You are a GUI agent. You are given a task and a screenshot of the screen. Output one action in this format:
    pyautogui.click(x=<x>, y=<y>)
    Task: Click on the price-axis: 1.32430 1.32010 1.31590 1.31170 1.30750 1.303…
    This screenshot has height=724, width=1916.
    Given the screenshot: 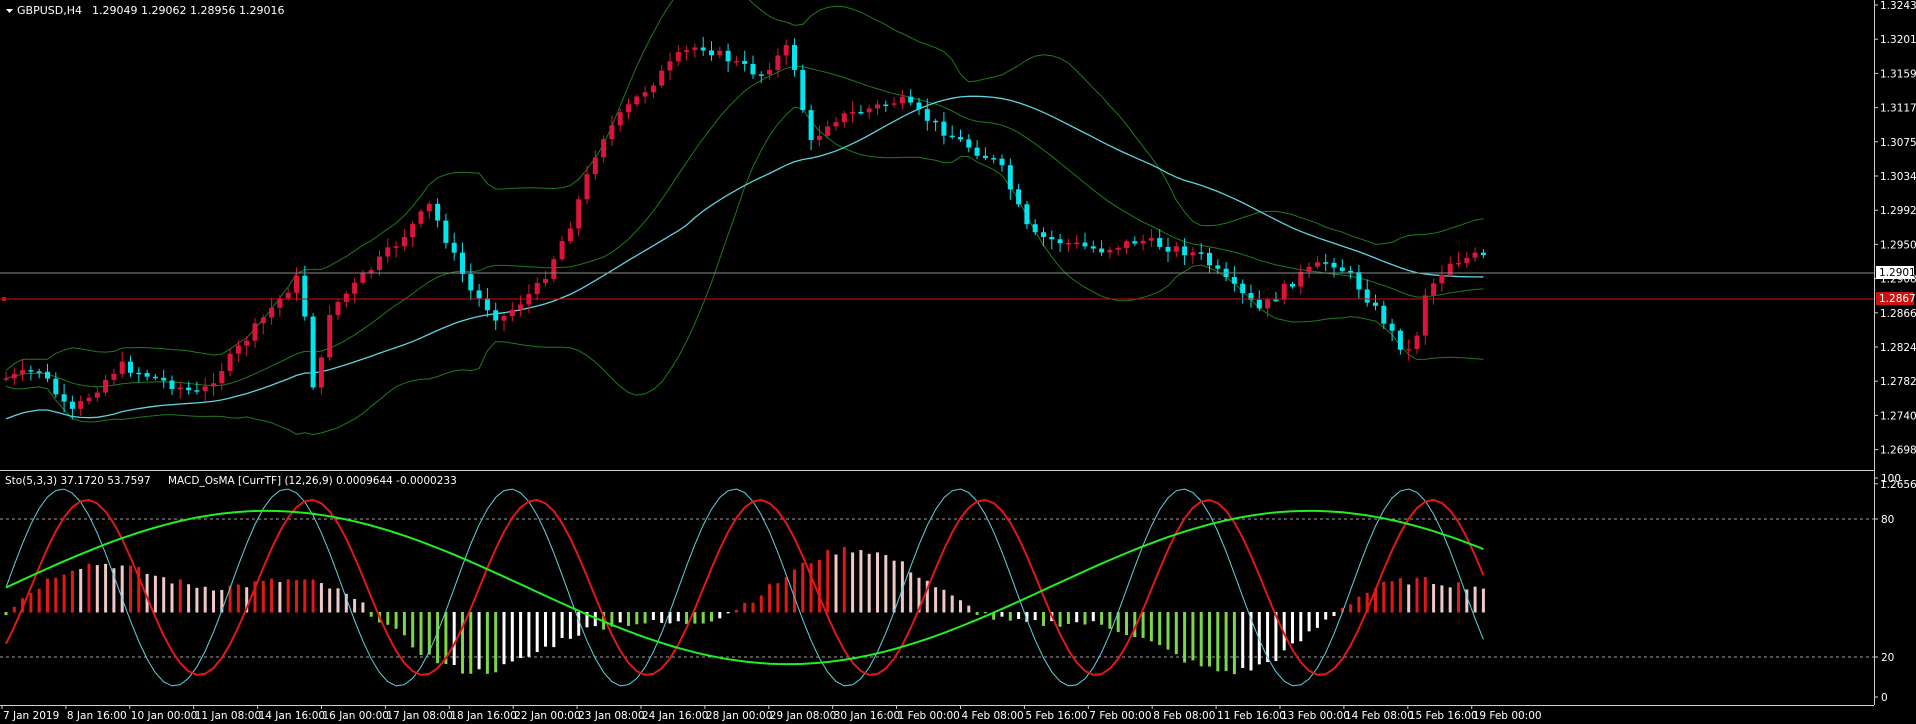 What is the action you would take?
    pyautogui.click(x=1895, y=352)
    